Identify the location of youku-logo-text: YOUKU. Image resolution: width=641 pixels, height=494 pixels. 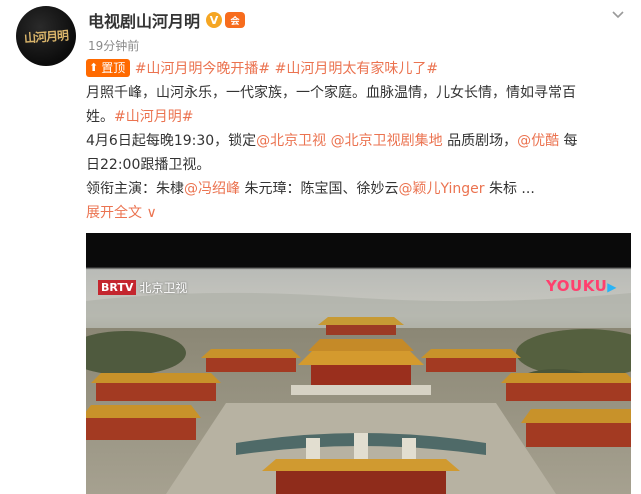
(576, 286).